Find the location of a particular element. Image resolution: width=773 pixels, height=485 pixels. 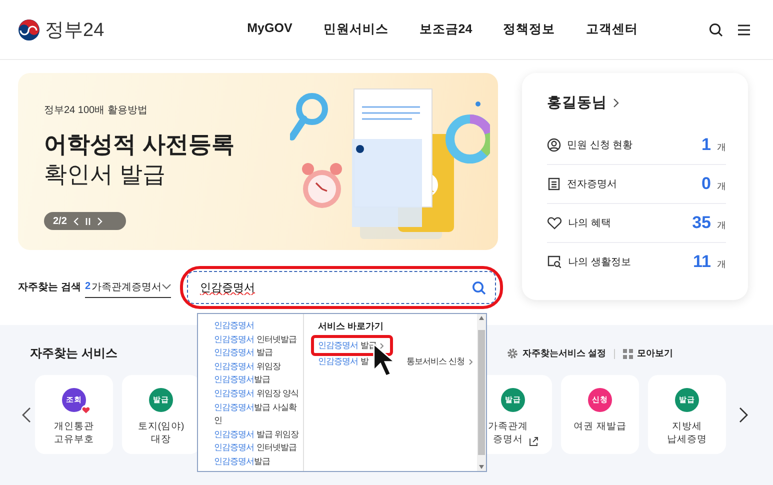

scroll-up-icon is located at coordinates (481, 318).